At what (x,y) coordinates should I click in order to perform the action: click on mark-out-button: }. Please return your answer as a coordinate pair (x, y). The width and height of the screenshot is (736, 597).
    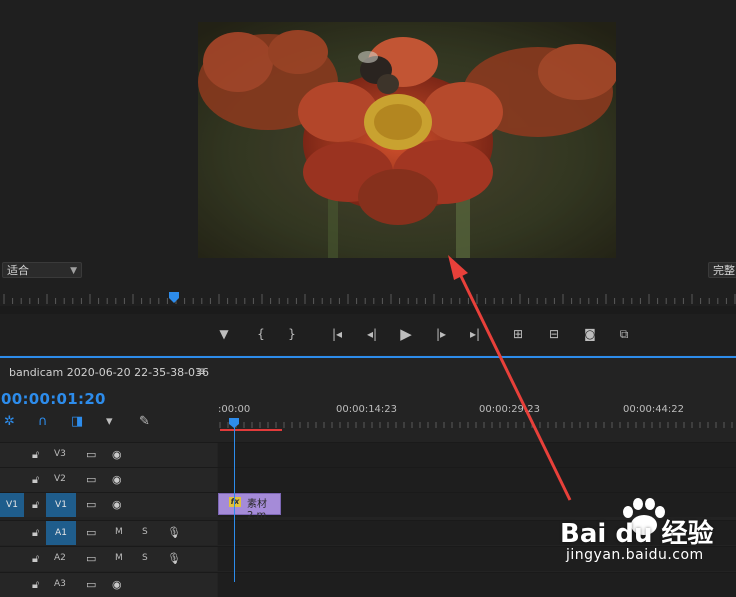
    Looking at the image, I should click on (292, 334).